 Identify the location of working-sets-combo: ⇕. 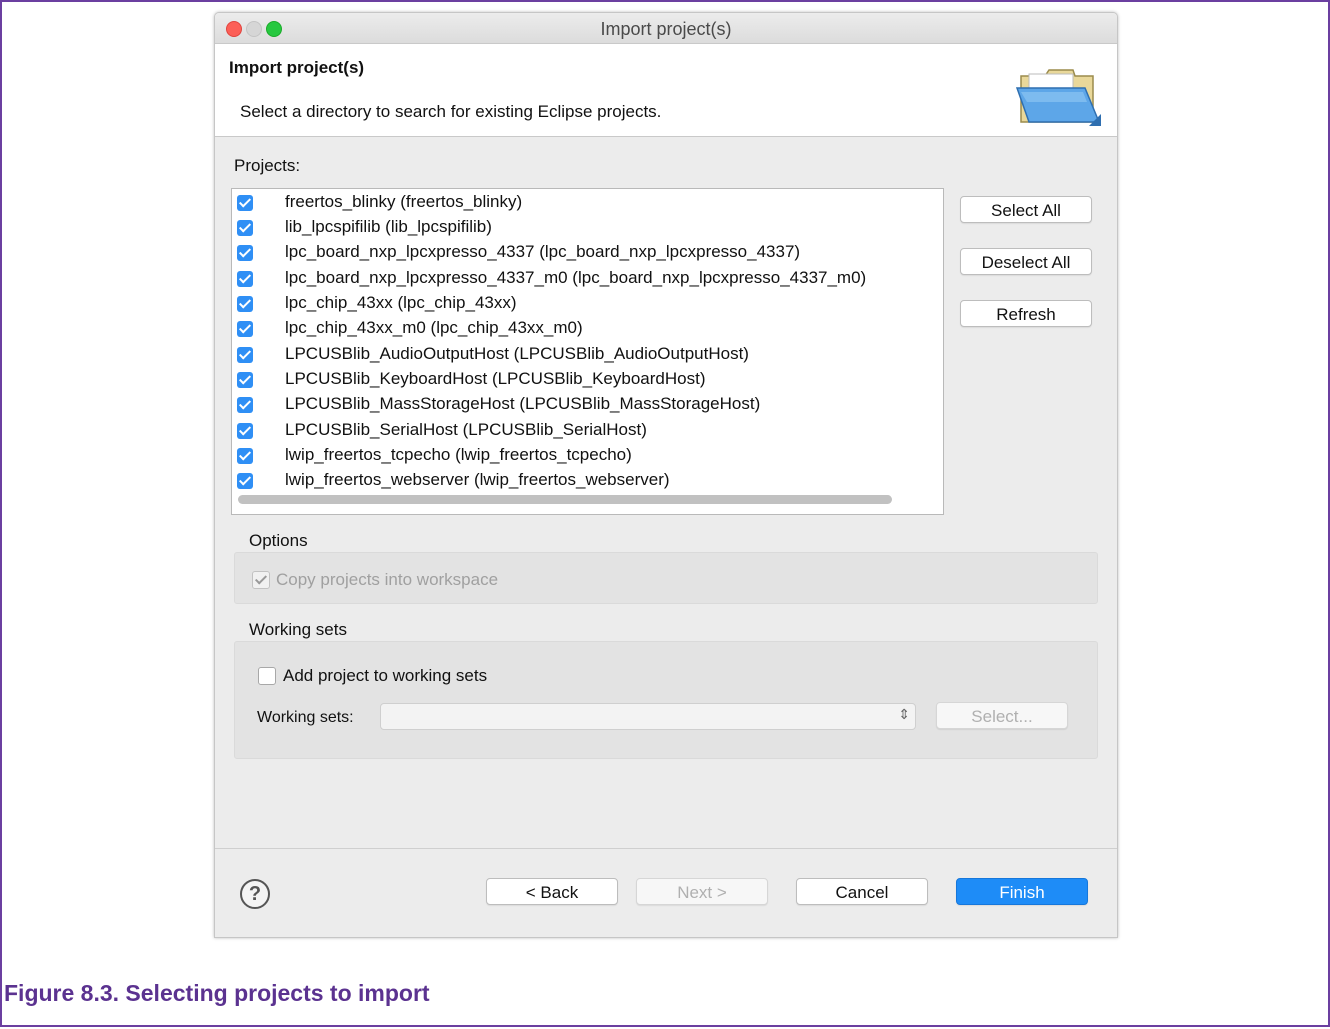
(648, 716).